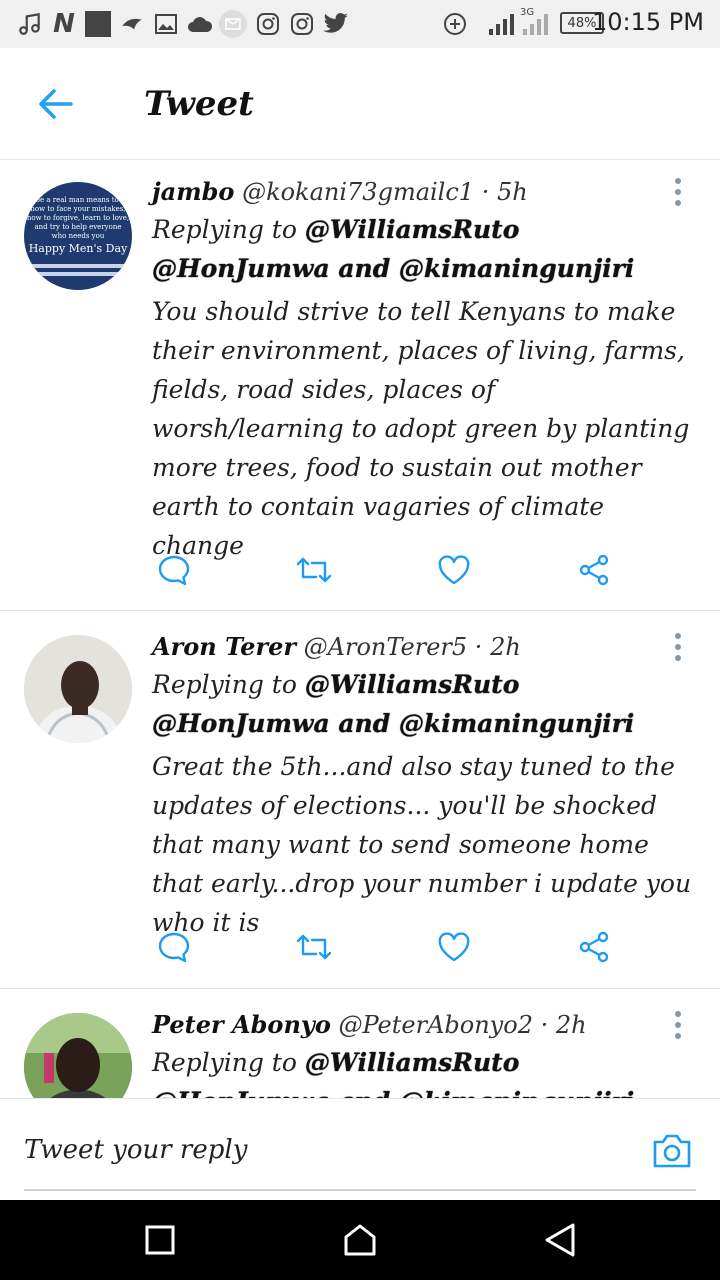 The width and height of the screenshot is (720, 1280). I want to click on author-name: Peter Abonyo, so click(241, 1024).